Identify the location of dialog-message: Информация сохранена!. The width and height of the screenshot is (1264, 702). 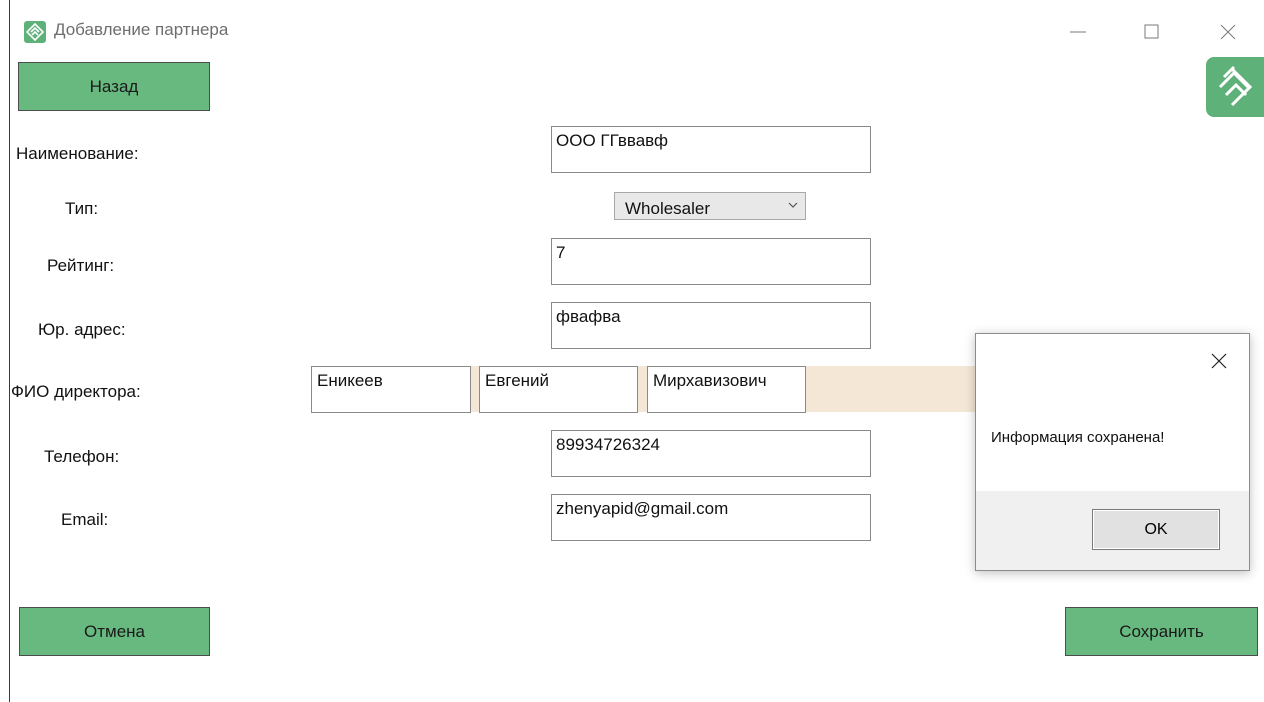
(1078, 437).